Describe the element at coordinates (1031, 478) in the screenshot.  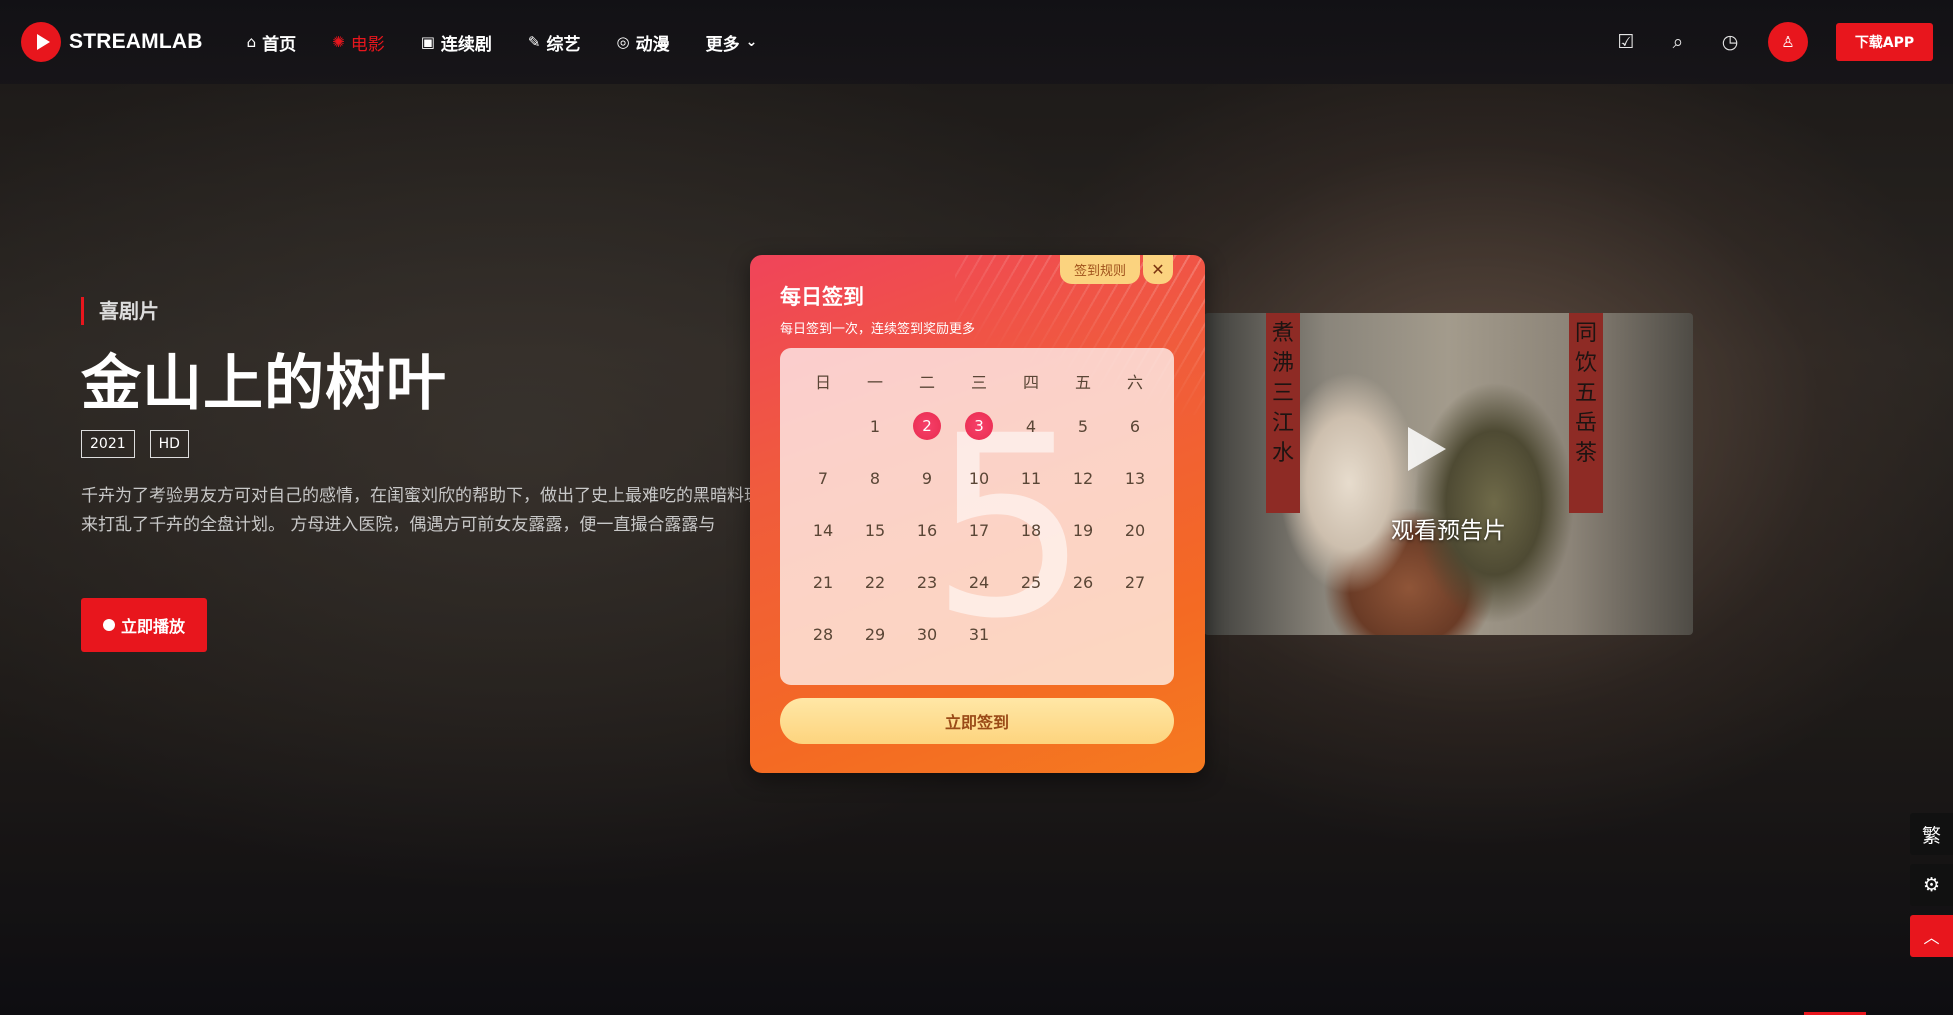
I see `calendar-day-number: 11` at that location.